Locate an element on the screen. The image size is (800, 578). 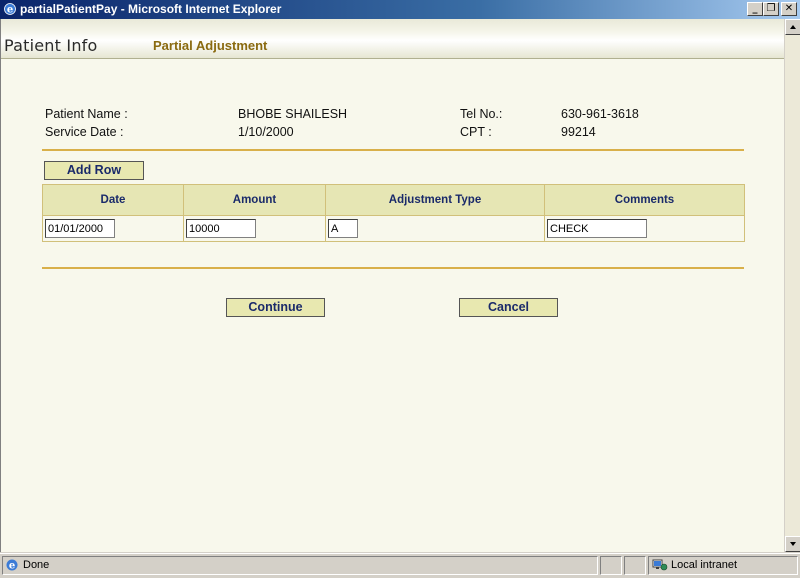
column-header-adjustment-type: Adjustment Type is located at coordinates (435, 200).